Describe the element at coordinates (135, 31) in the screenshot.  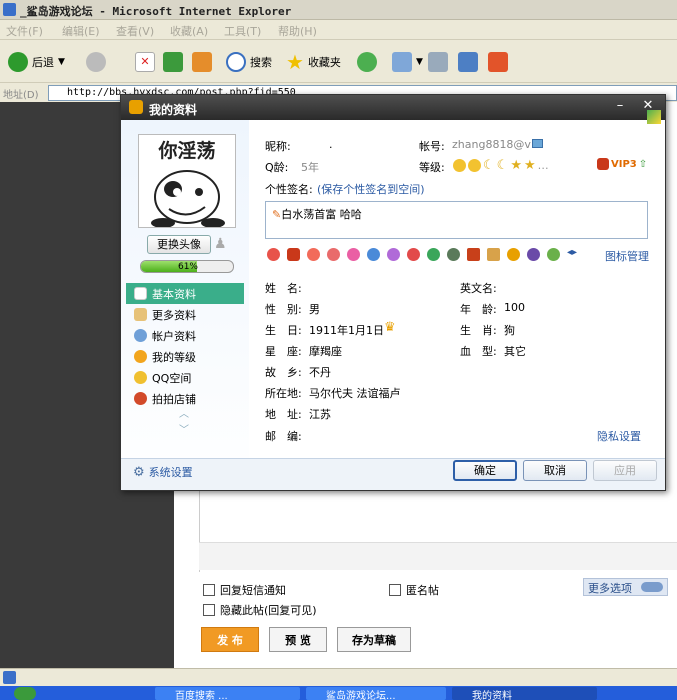
I see `menu-view: 查看(V)` at that location.